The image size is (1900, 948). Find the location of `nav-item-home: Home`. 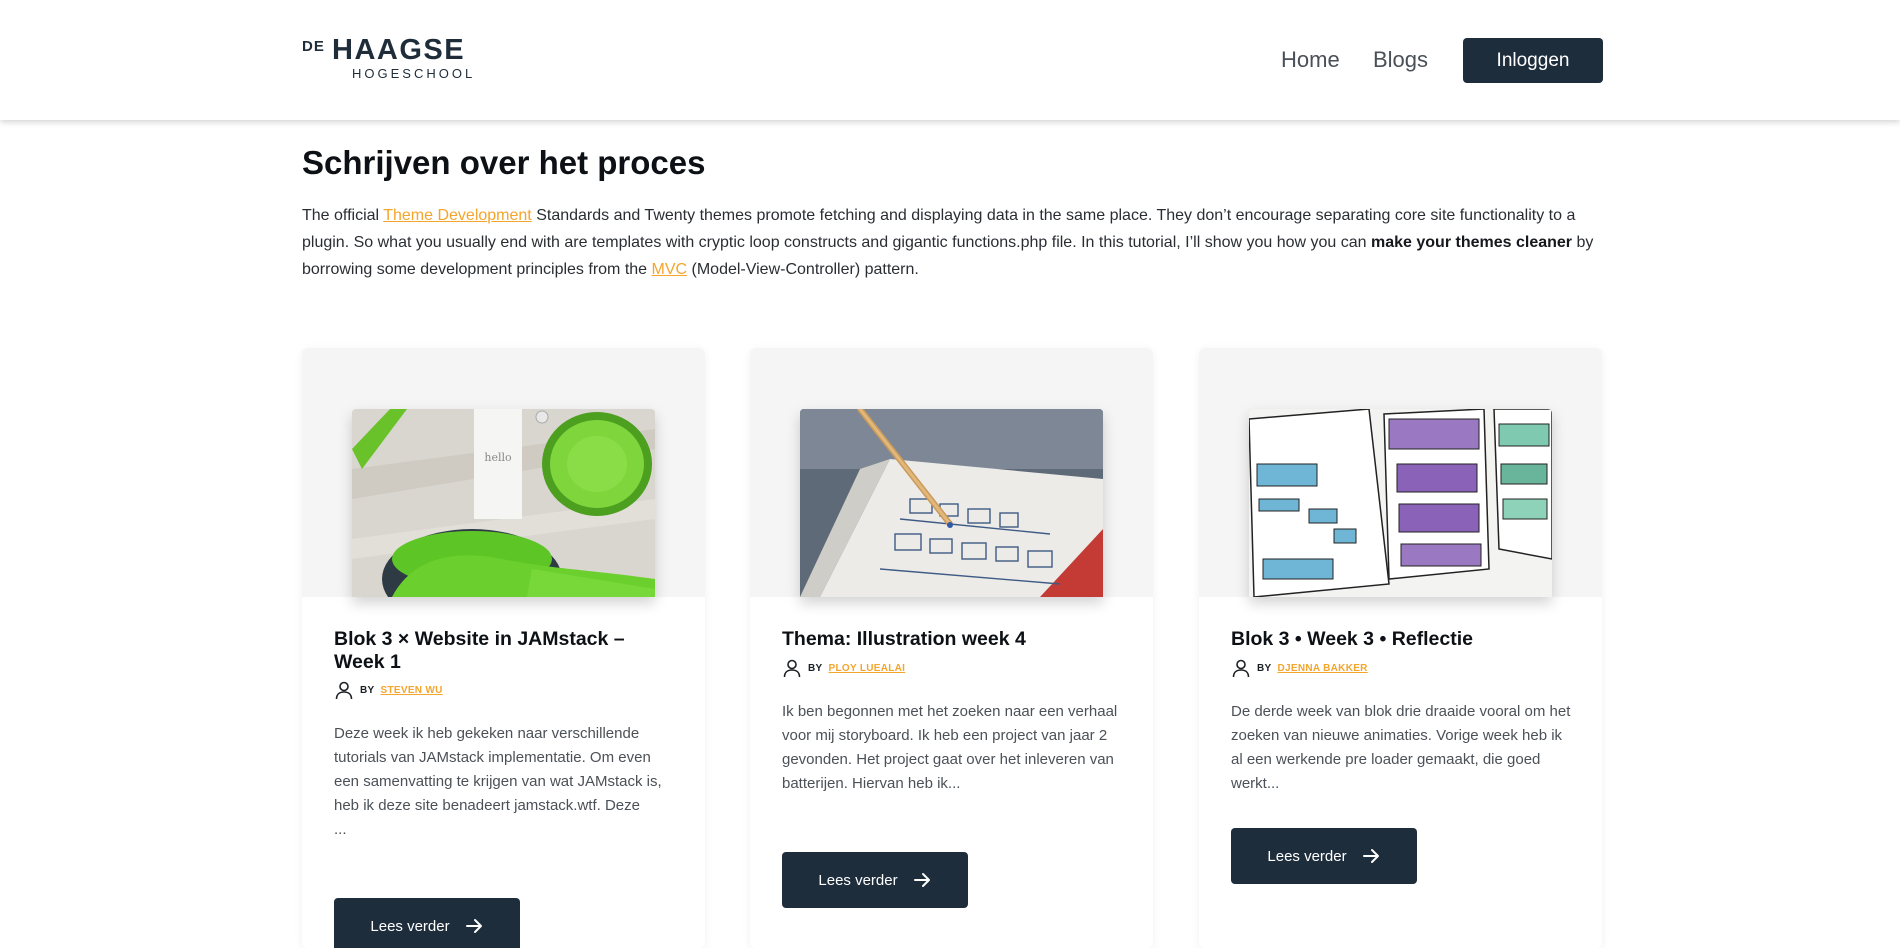

nav-item-home: Home is located at coordinates (1310, 60).